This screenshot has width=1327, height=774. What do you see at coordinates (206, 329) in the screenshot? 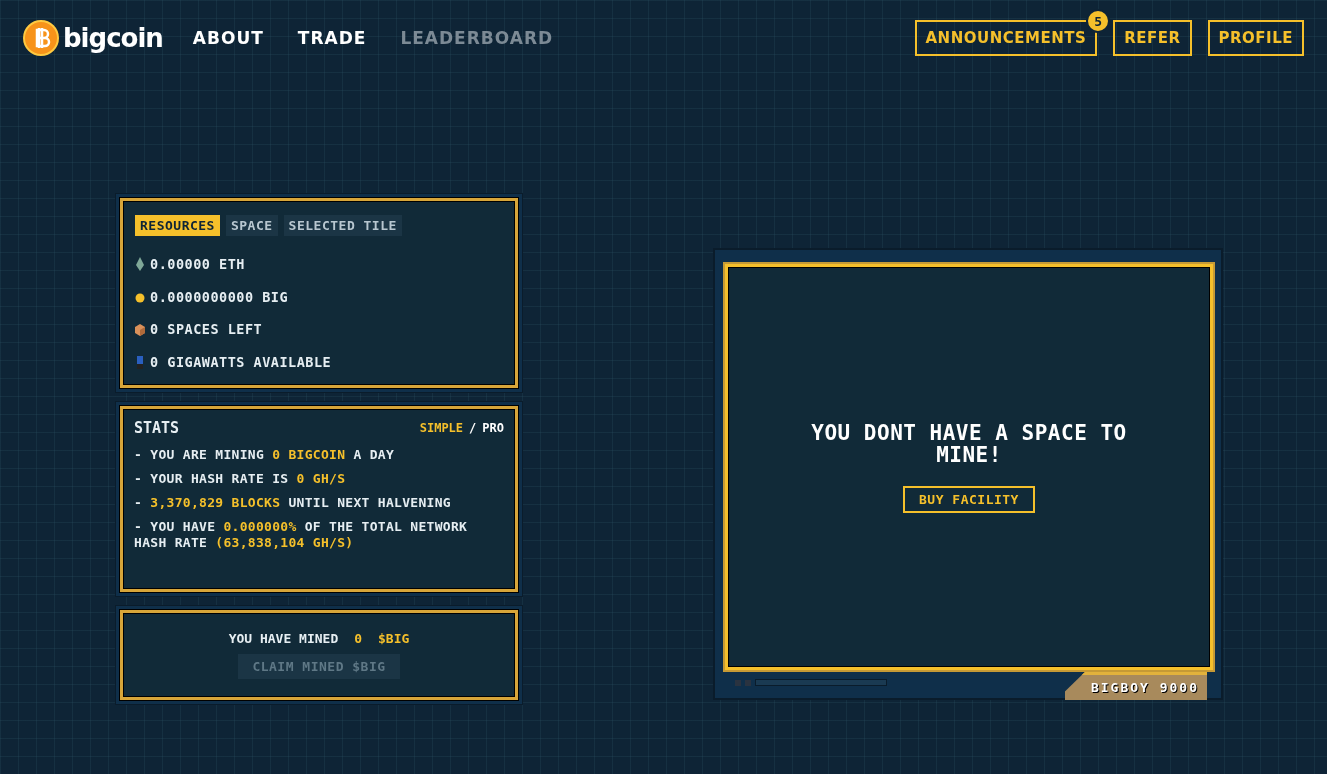
I see `resource-amount: 0 SPACES LEFT` at bounding box center [206, 329].